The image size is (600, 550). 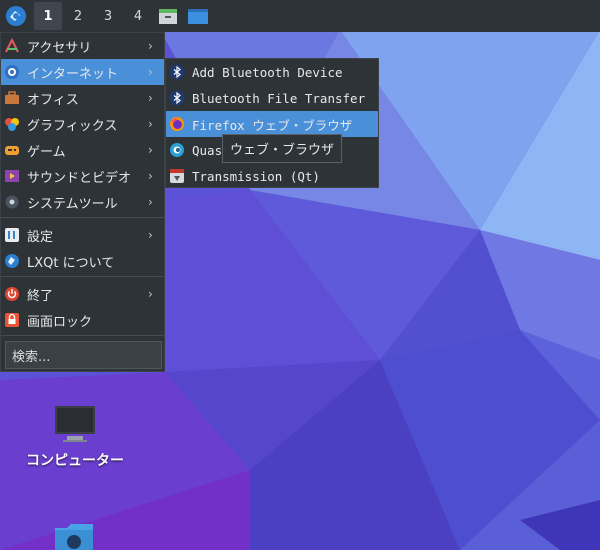 What do you see at coordinates (82, 98) in the screenshot?
I see `menu-item-office: オフィス ›` at bounding box center [82, 98].